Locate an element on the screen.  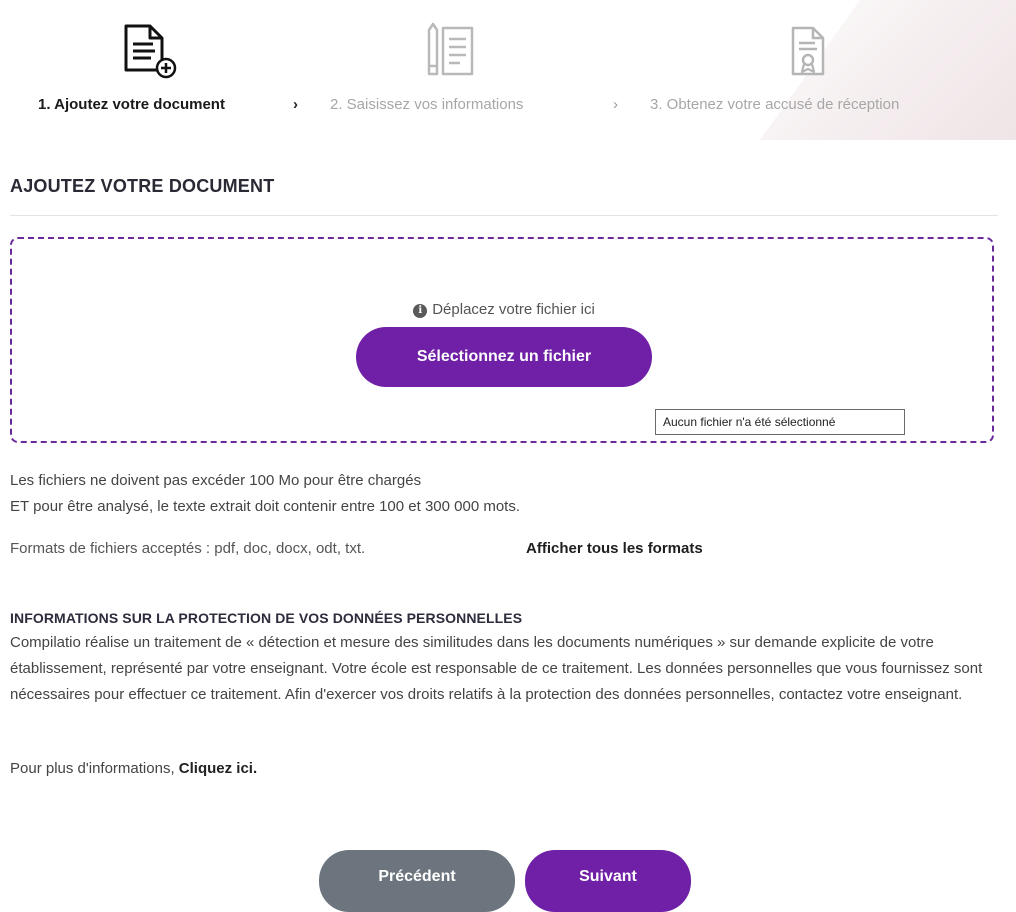
previous-button: Précédent is located at coordinates (417, 881).